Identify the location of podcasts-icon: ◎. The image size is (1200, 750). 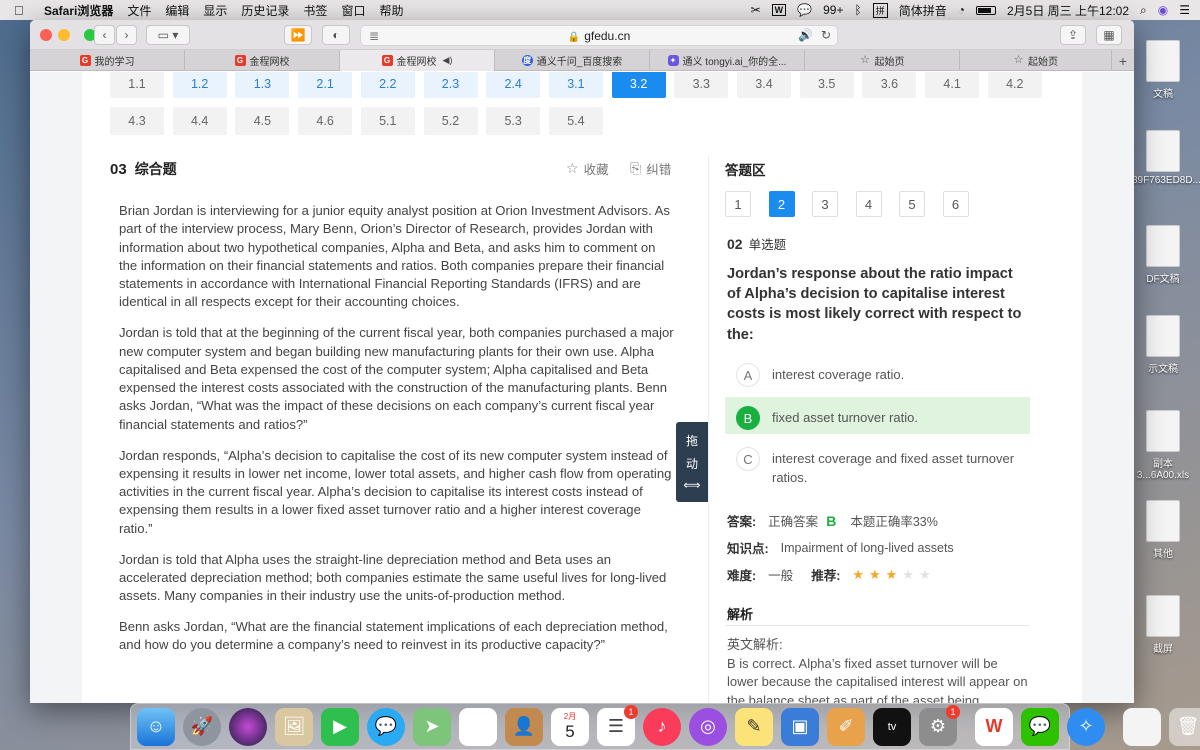
(708, 726).